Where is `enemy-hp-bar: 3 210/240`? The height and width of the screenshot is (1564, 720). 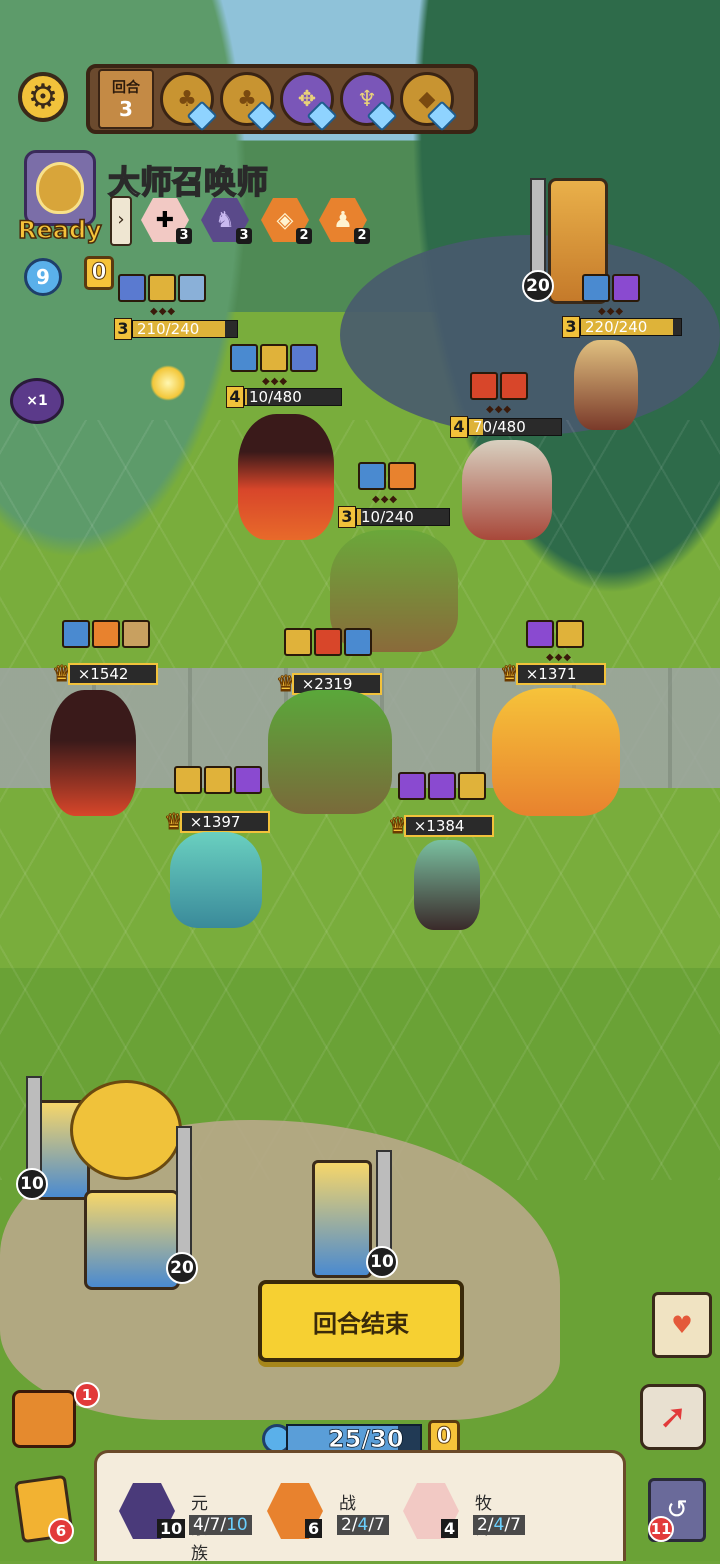 enemy-hp-bar: 3 210/240 is located at coordinates (176, 329).